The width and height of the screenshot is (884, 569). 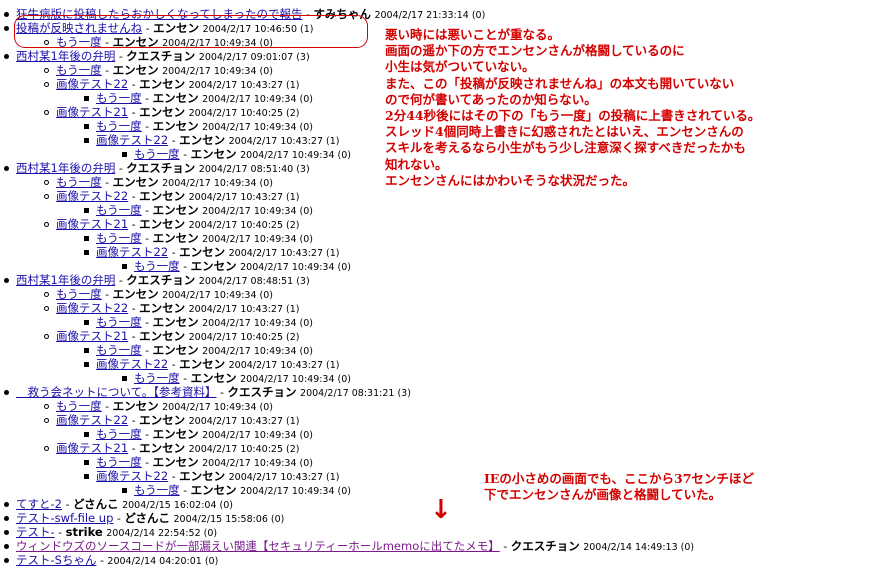 I want to click on thread-author: strike, so click(x=84, y=532).